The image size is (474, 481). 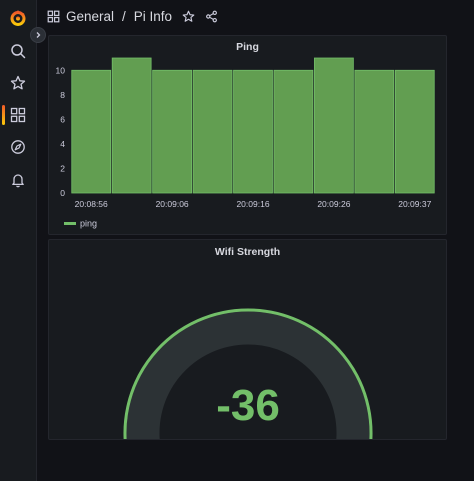 I want to click on y-tick-label: 6, so click(x=62, y=119).